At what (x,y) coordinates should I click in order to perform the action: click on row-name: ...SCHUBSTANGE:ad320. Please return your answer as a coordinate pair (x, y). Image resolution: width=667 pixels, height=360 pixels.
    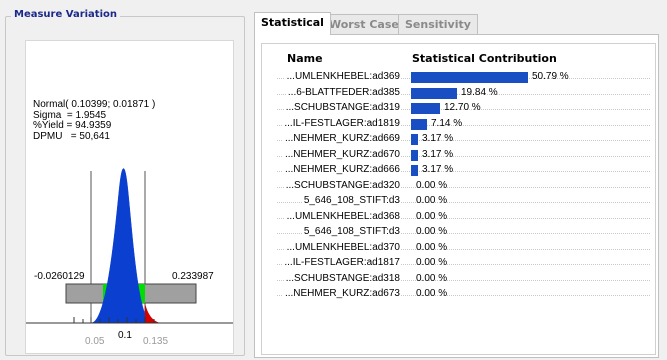
    Looking at the image, I should click on (341, 185).